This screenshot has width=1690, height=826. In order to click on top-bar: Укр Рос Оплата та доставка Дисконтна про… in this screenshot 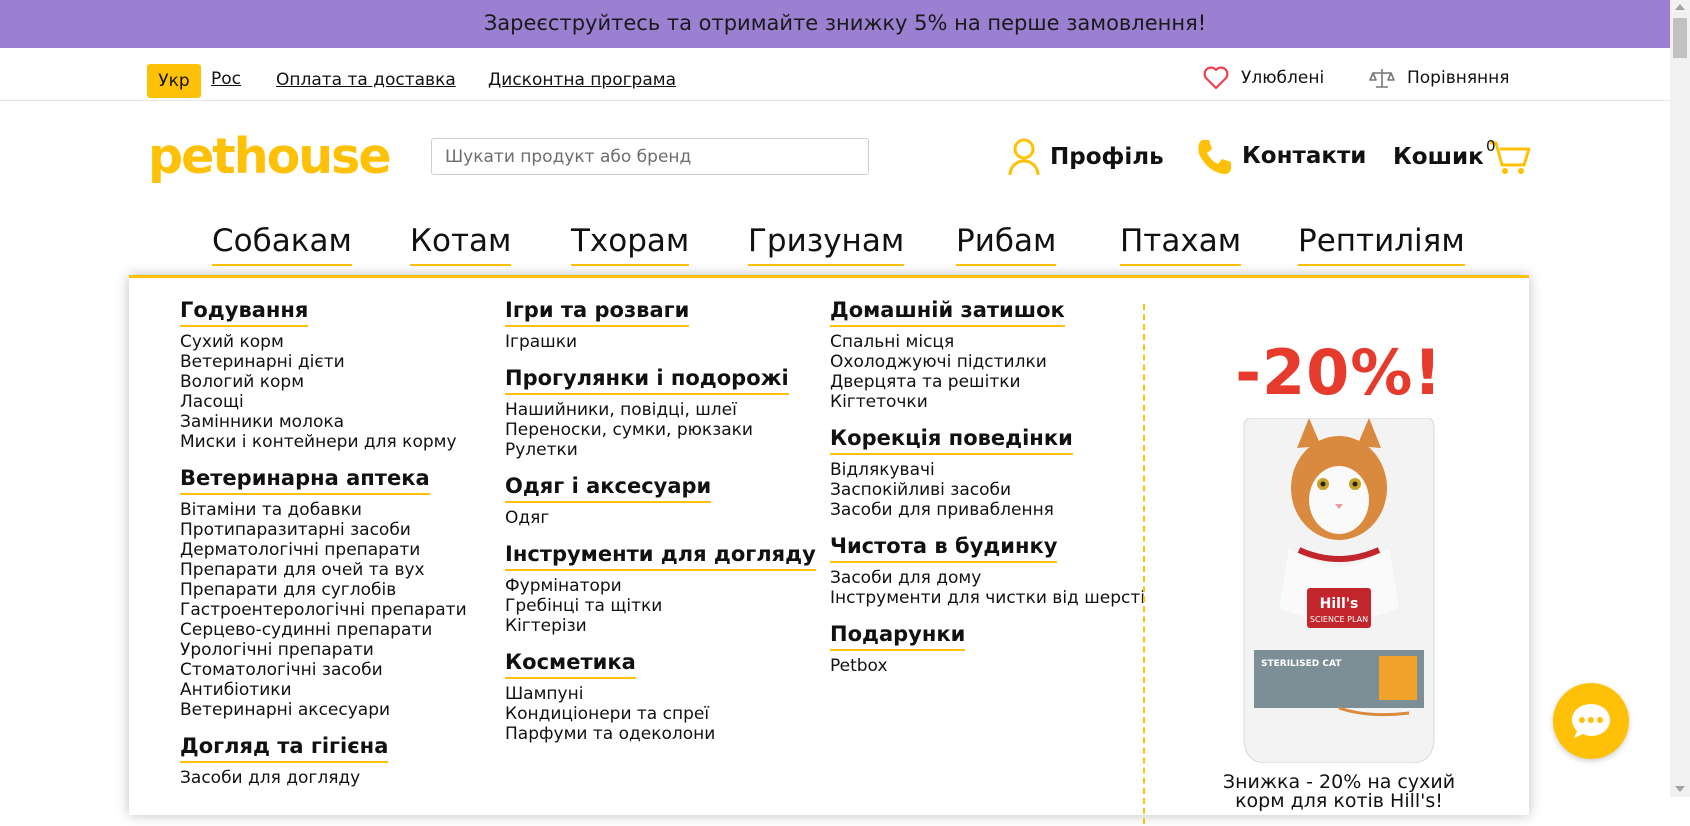, I will do `click(835, 74)`.